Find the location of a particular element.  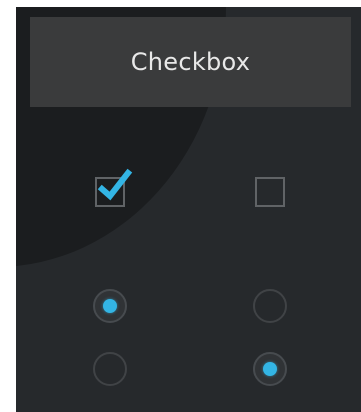

page-title: Checkbox is located at coordinates (190, 62).